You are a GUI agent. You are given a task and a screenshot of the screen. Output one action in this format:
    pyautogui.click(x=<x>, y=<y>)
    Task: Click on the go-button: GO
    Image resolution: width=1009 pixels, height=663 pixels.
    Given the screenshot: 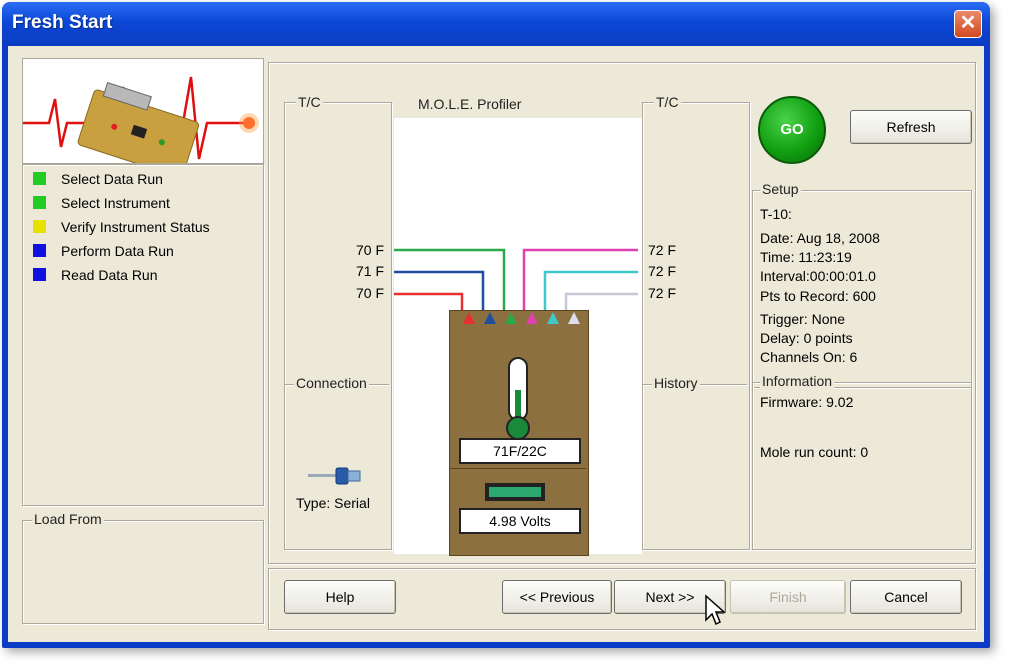 What is the action you would take?
    pyautogui.click(x=792, y=130)
    